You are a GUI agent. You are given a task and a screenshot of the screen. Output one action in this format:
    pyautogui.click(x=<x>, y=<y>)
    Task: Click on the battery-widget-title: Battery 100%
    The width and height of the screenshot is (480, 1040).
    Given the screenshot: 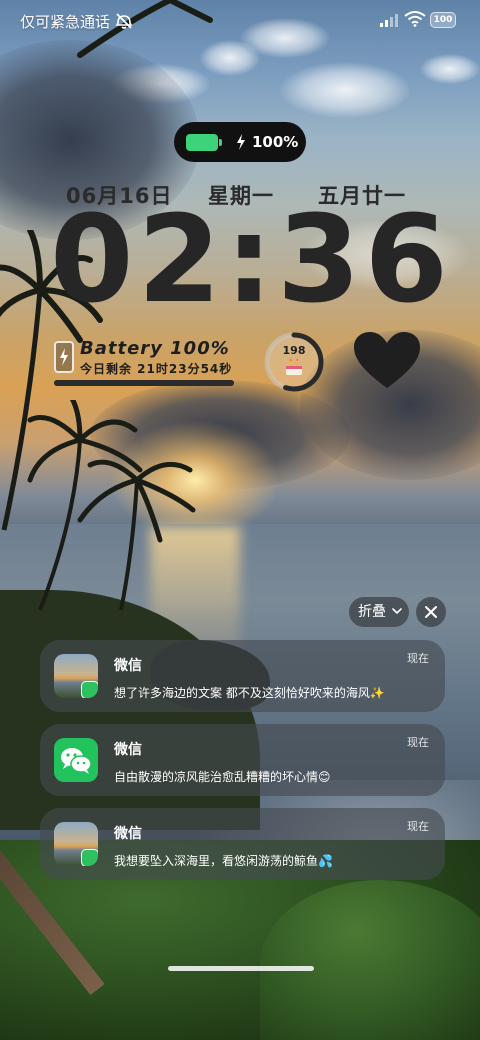 What is the action you would take?
    pyautogui.click(x=155, y=348)
    